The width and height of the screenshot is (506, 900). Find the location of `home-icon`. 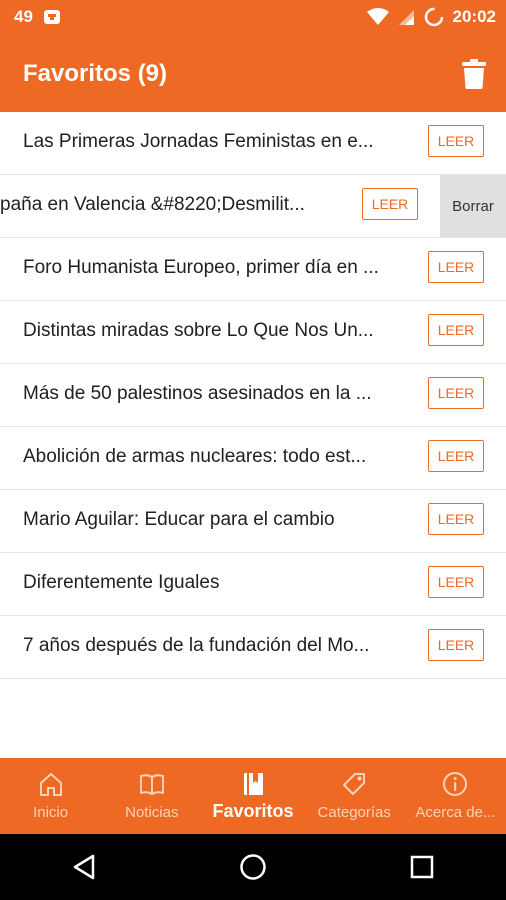

home-icon is located at coordinates (50, 784).